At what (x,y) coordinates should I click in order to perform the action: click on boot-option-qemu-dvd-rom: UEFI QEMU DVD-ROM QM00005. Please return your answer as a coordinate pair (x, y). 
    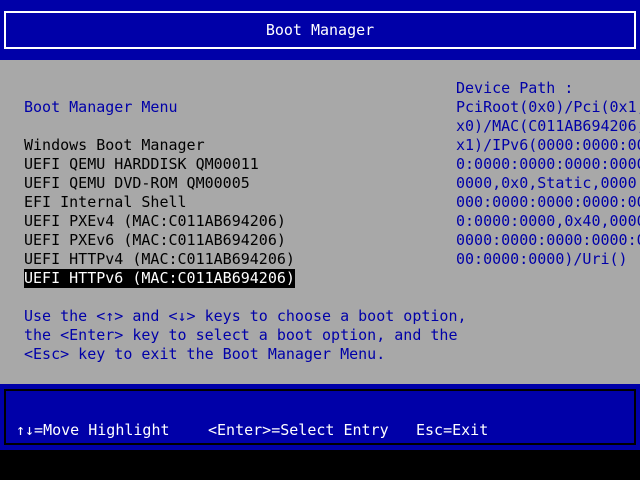
    Looking at the image, I should click on (137, 183).